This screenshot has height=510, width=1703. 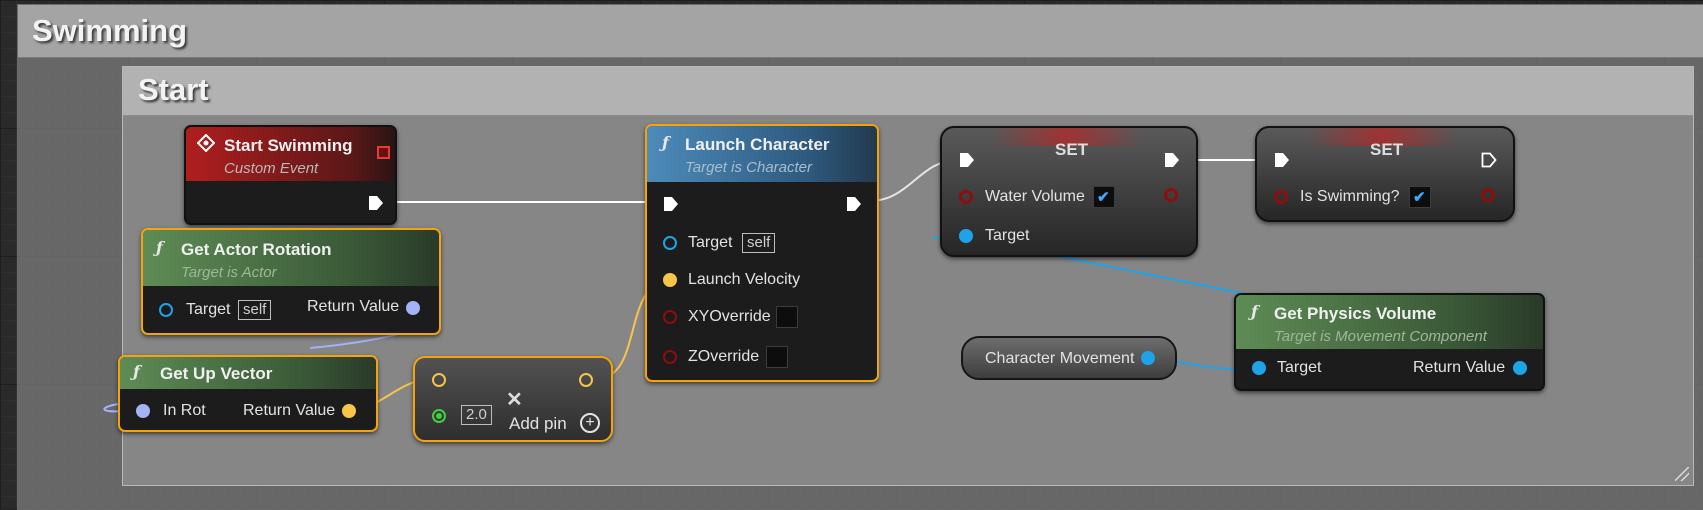 I want to click on water-volume-output-pin, so click(x=1171, y=195).